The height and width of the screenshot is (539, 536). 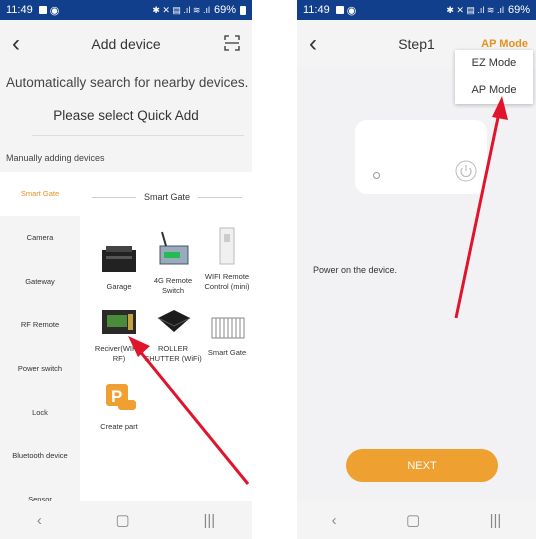 I want to click on sidebar-item-gateway: Gateway, so click(x=40, y=281).